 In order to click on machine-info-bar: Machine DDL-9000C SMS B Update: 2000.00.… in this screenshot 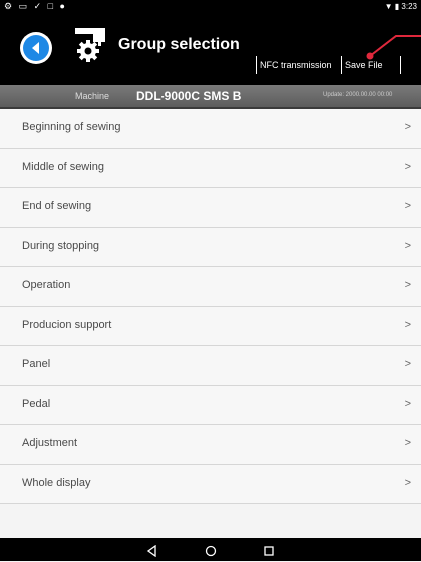, I will do `click(210, 97)`.